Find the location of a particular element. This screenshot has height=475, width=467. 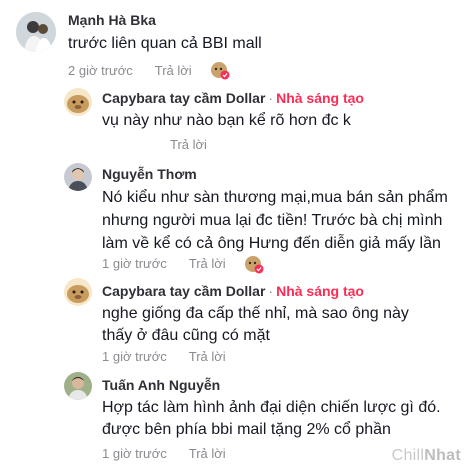

comment-meta: Trả lời is located at coordinates (188, 144).